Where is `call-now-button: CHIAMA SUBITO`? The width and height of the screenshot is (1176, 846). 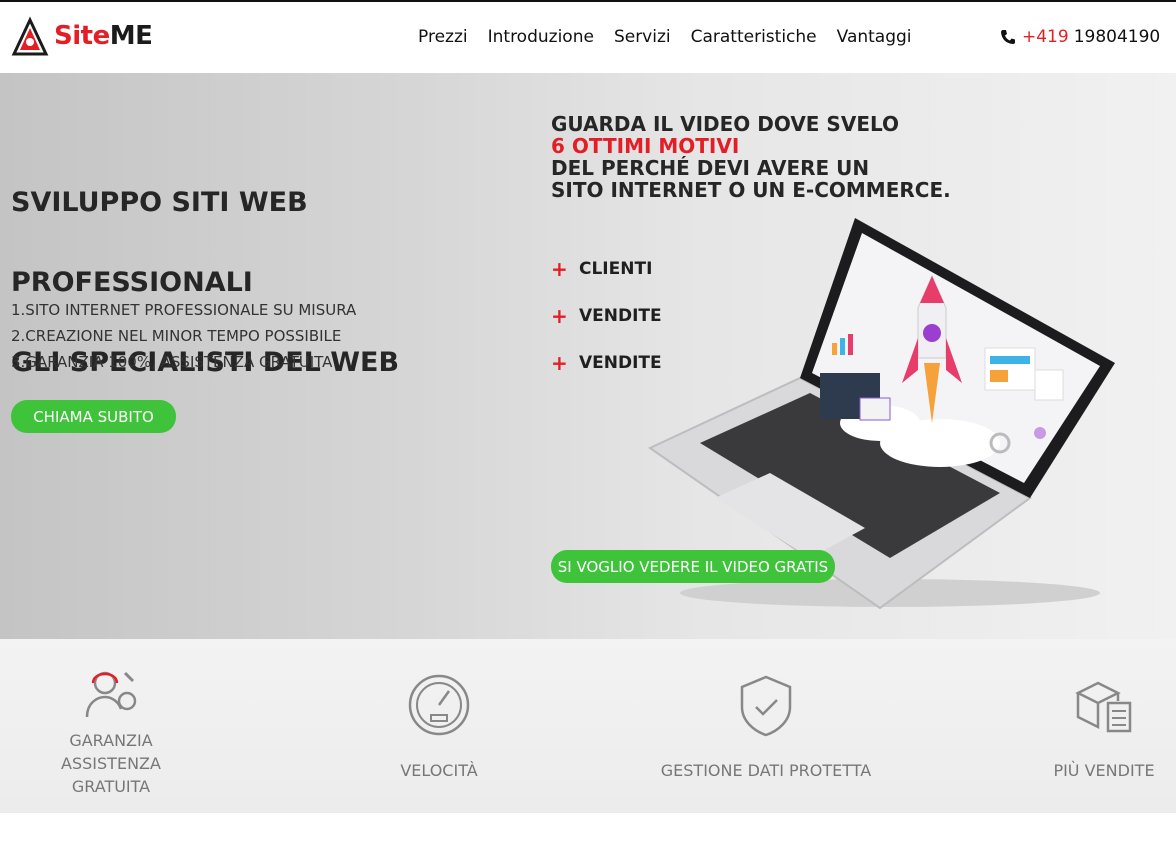 call-now-button: CHIAMA SUBITO is located at coordinates (93, 416).